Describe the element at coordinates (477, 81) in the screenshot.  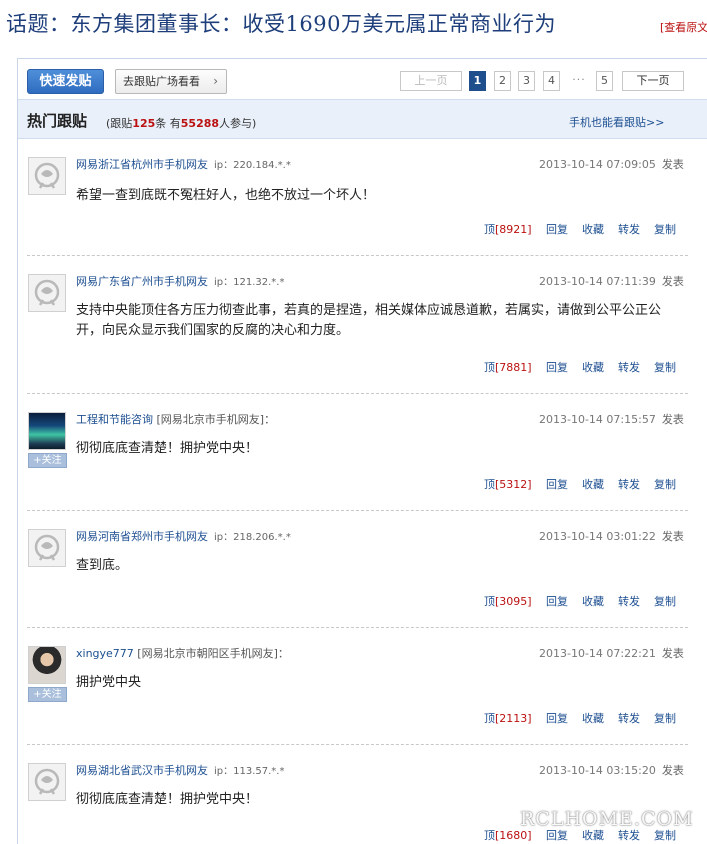
I see `page-1-button: 1` at that location.